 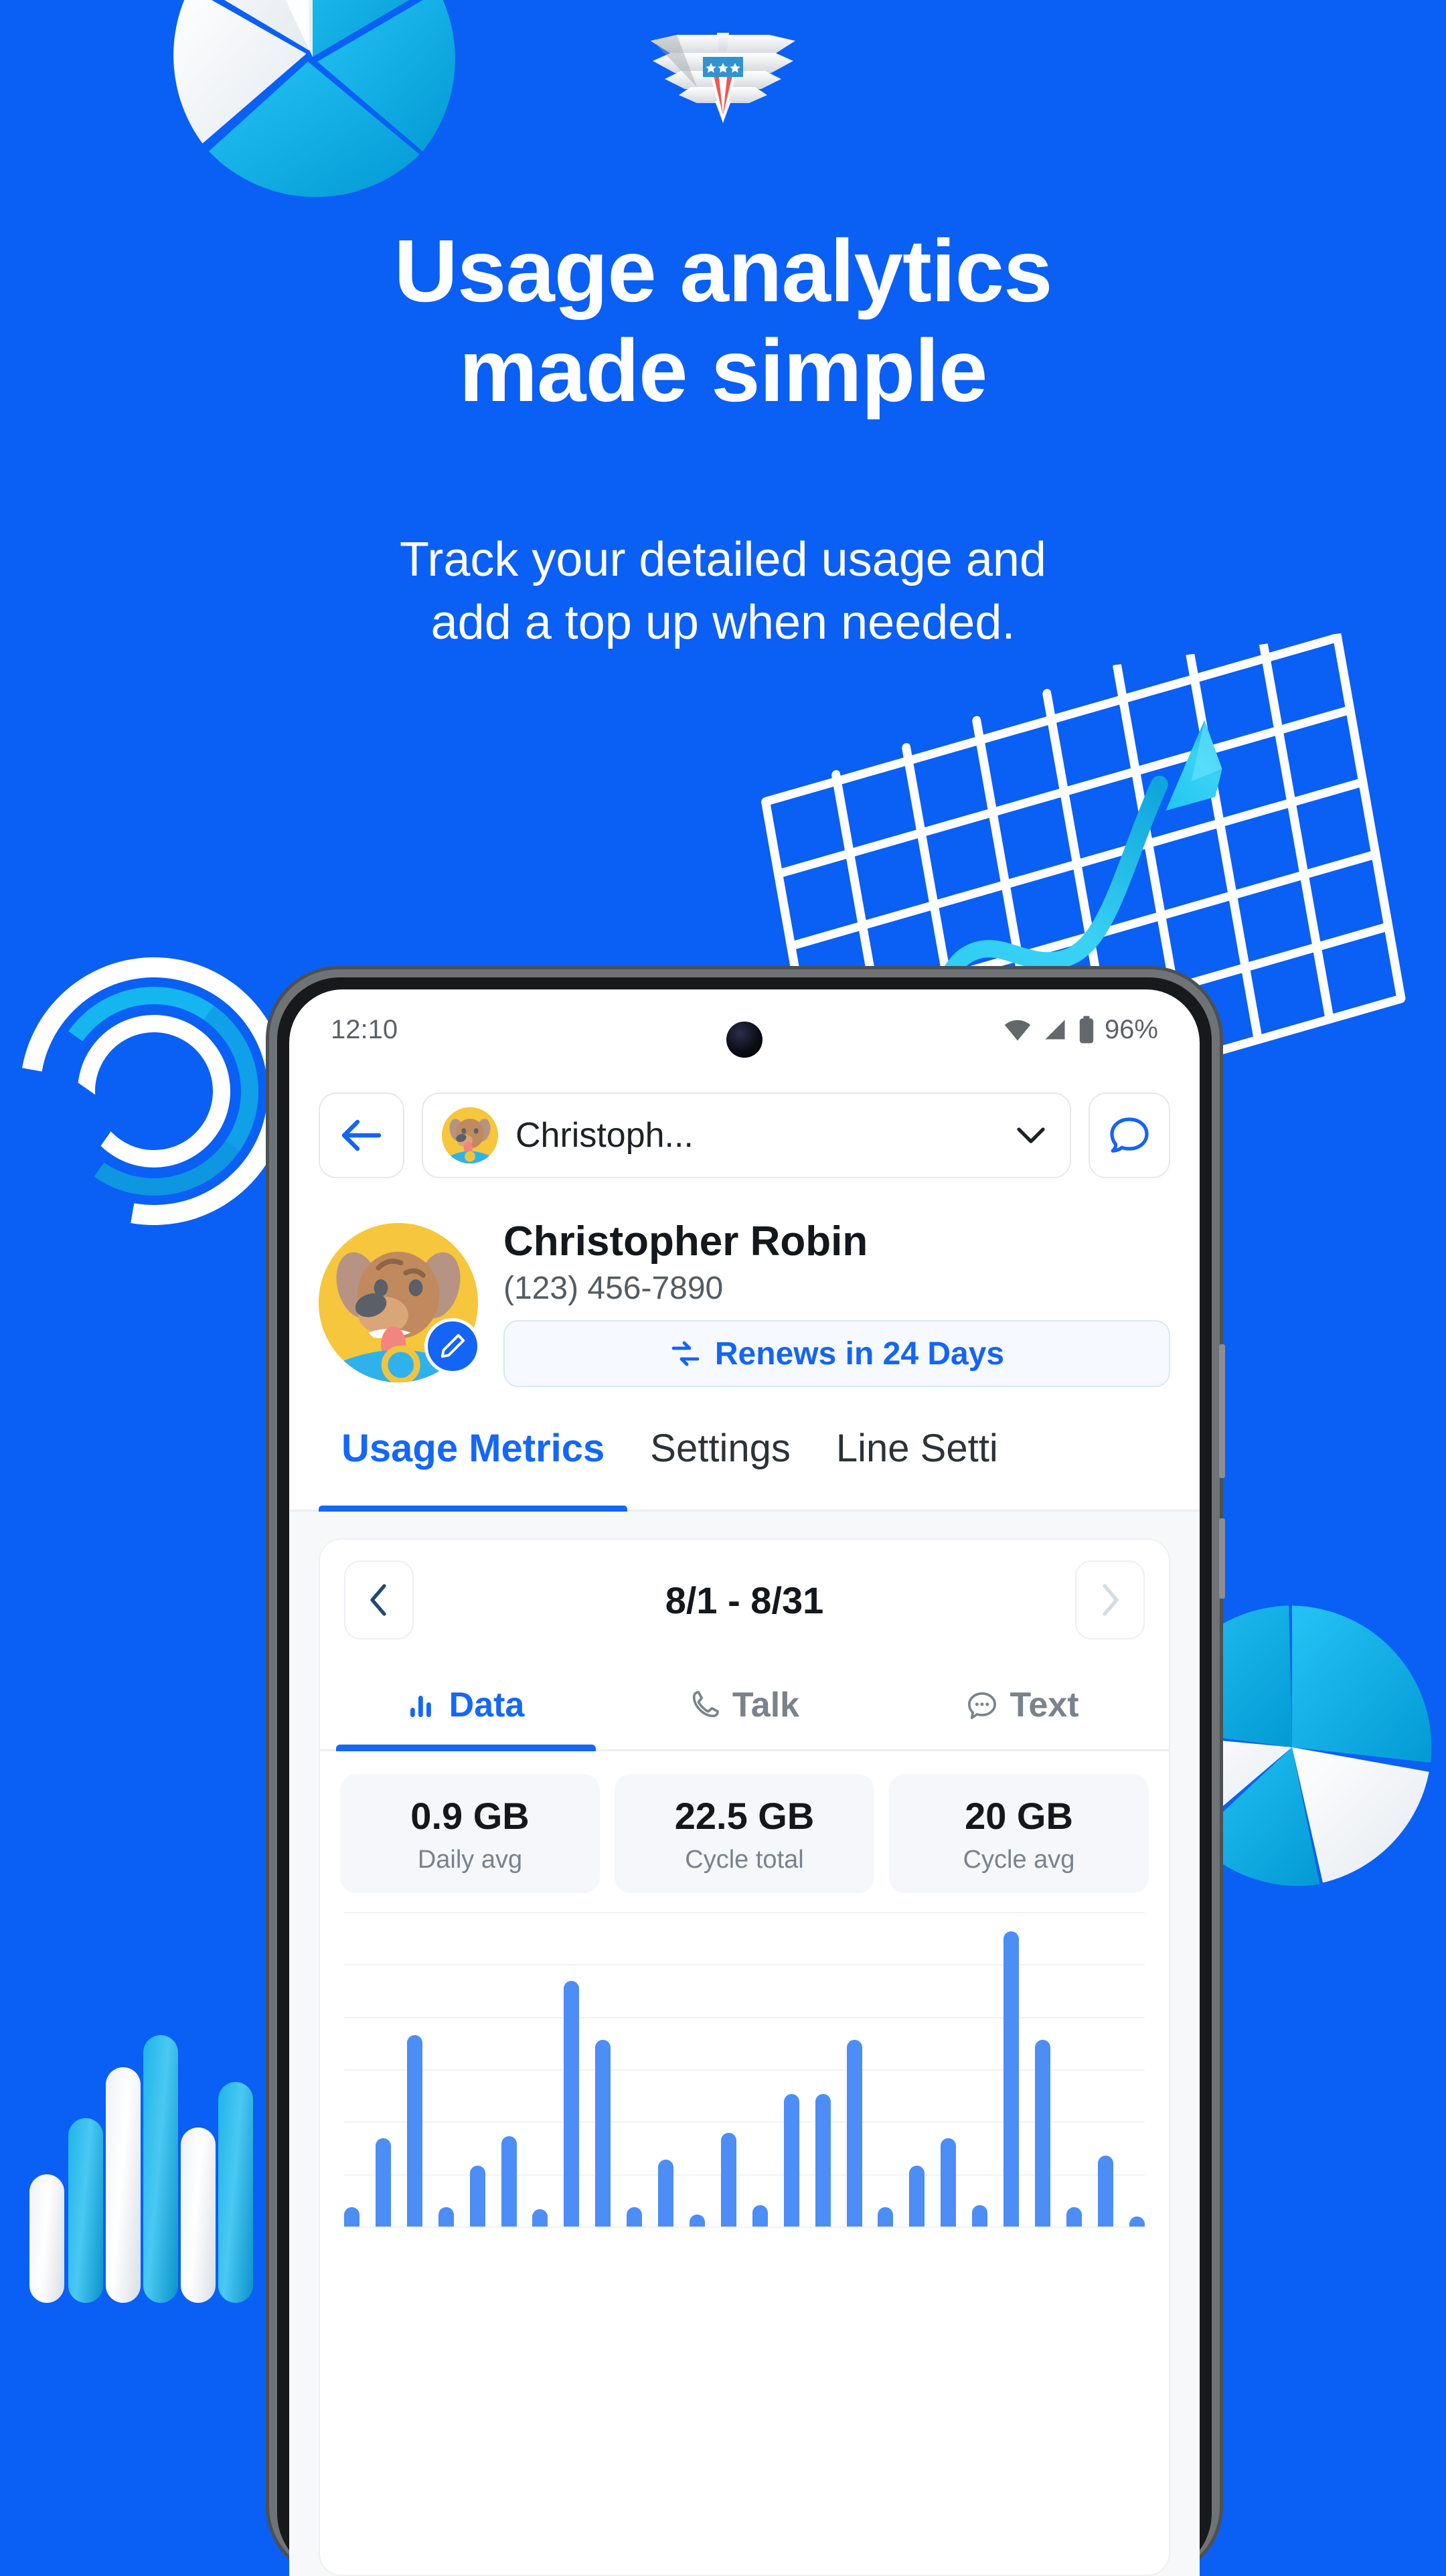 I want to click on date-range-selector: 8/1 - 8/31, so click(x=744, y=1600).